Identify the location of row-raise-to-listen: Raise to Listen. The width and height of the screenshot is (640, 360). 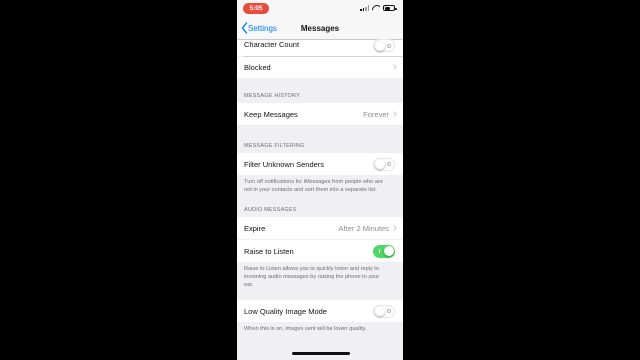
(320, 251).